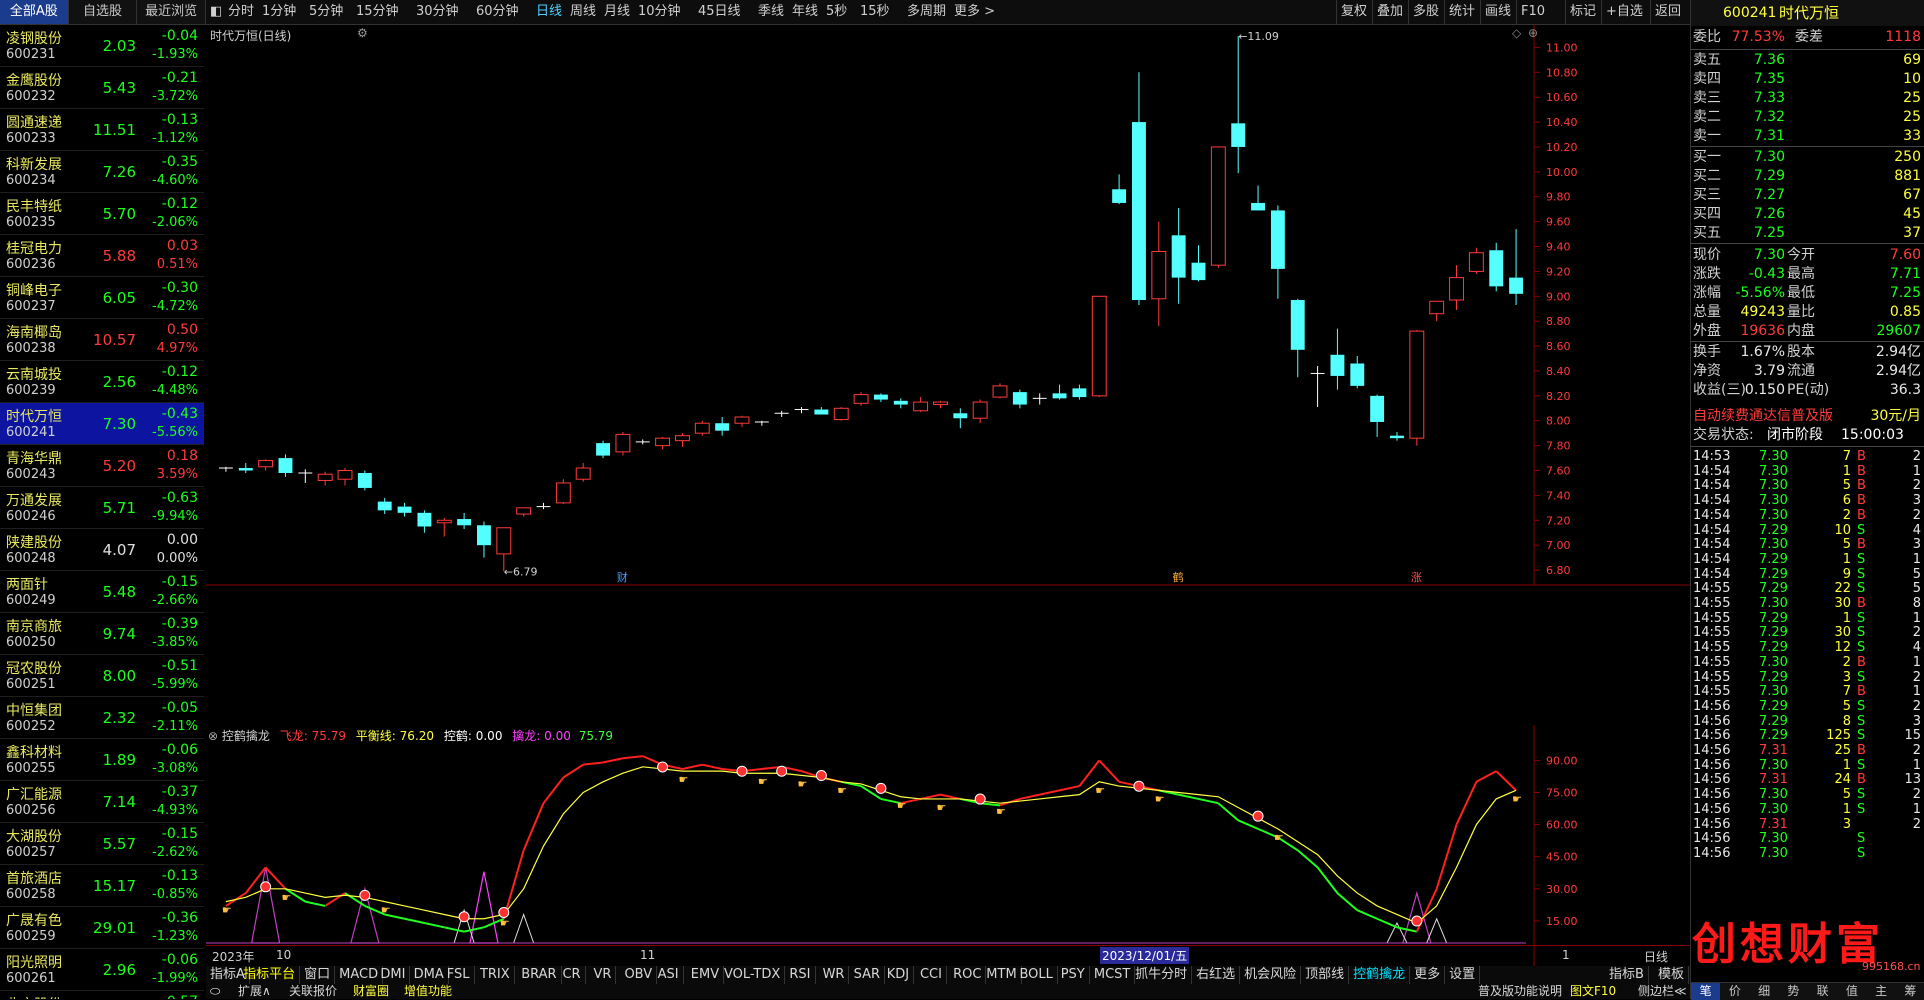 This screenshot has height=1000, width=1924. What do you see at coordinates (216, 12) in the screenshot?
I see `sidebar-toggle-icon: ◧` at bounding box center [216, 12].